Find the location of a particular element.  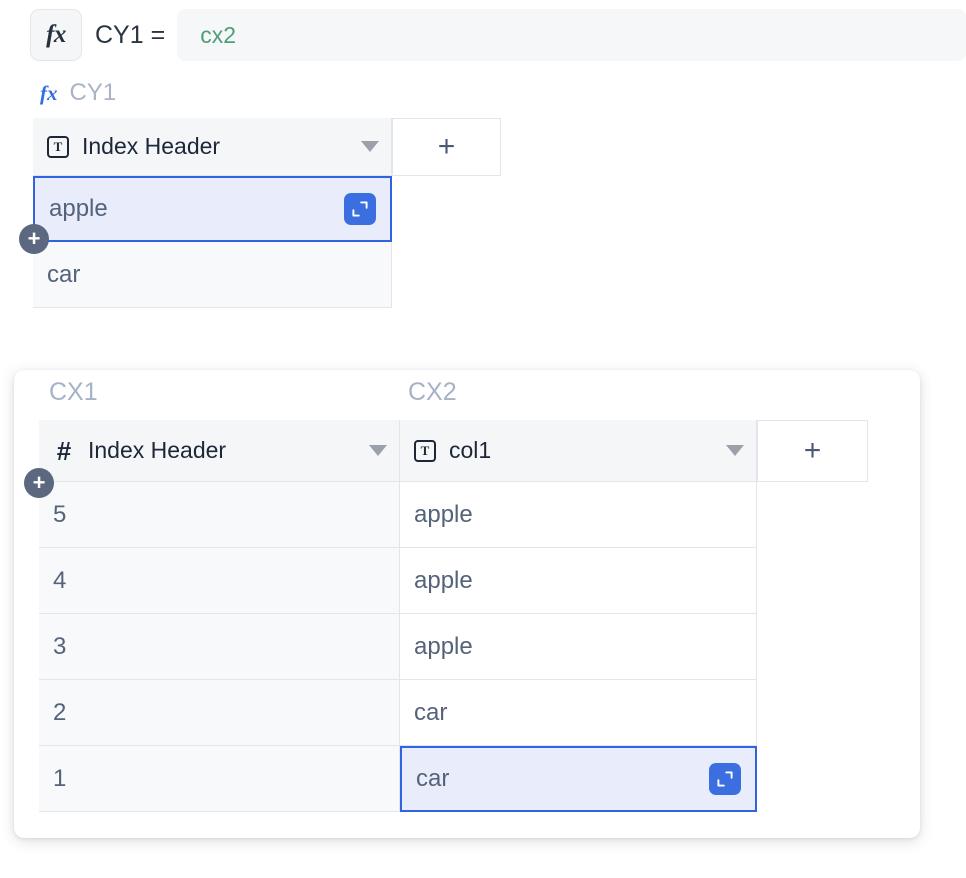

table-row: 4 apple is located at coordinates (453, 581).